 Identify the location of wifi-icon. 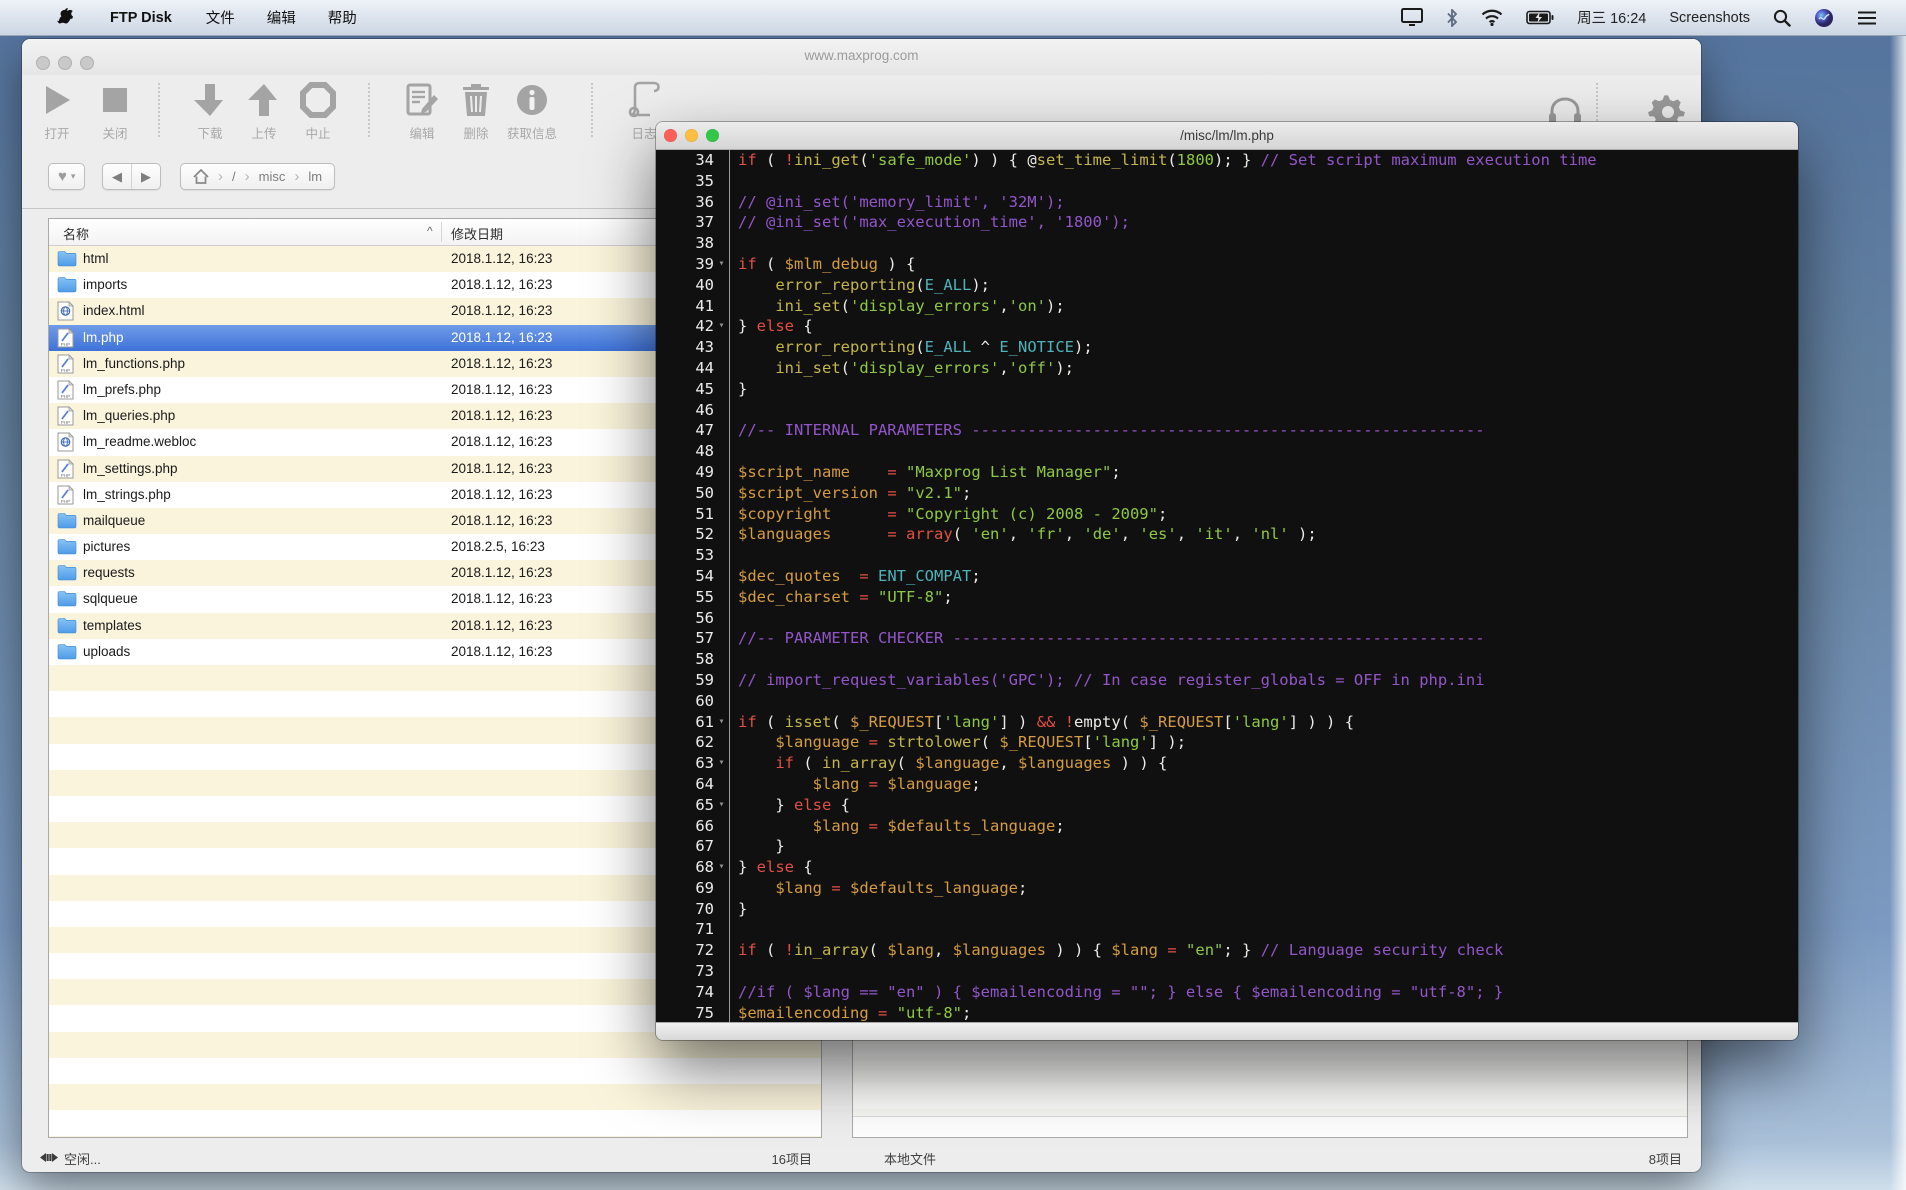
(1492, 17).